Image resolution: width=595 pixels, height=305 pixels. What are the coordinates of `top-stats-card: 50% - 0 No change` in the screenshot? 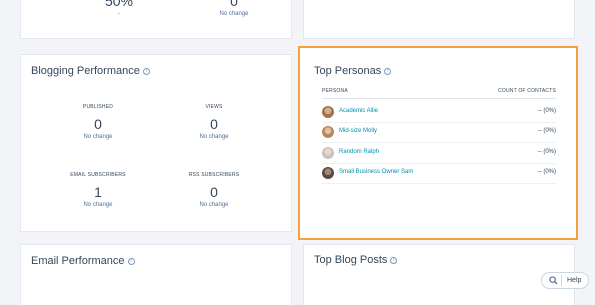 It's located at (156, 19).